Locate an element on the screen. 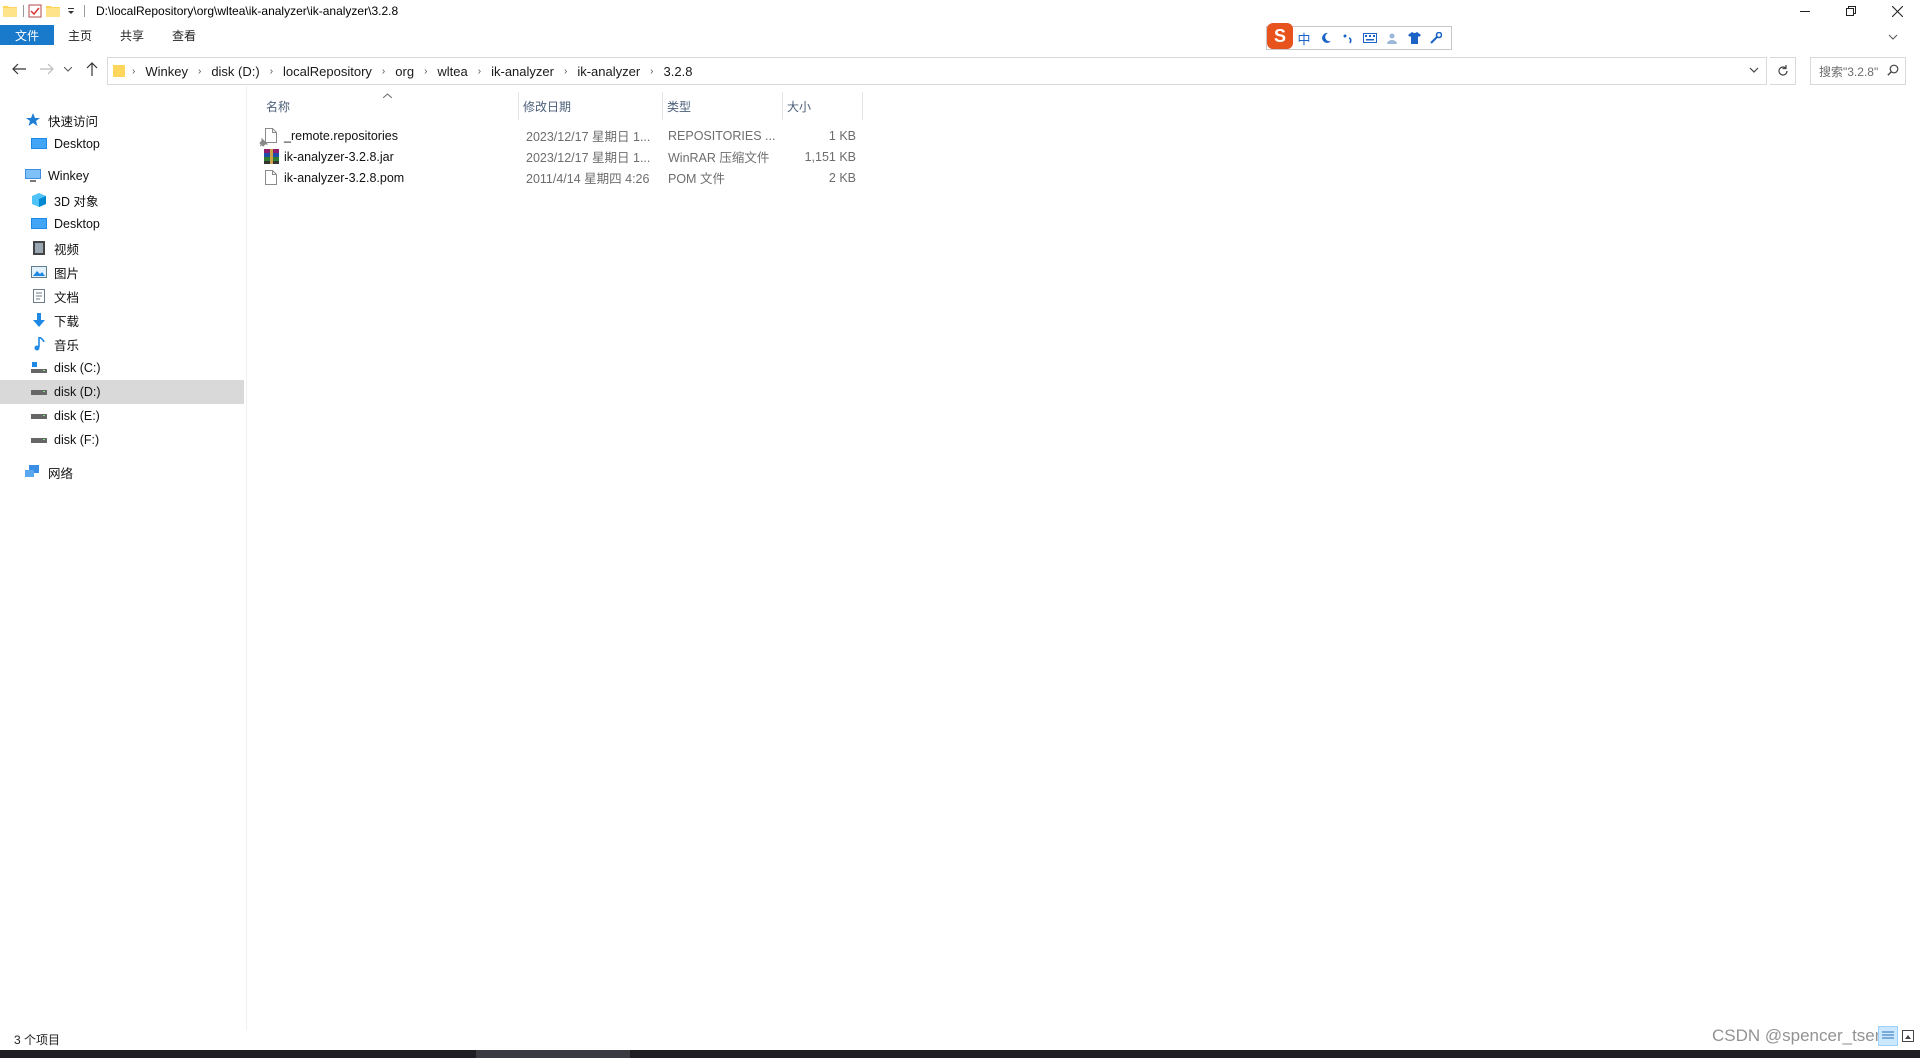 The width and height of the screenshot is (1920, 1058). up-arrow-icon is located at coordinates (92, 69).